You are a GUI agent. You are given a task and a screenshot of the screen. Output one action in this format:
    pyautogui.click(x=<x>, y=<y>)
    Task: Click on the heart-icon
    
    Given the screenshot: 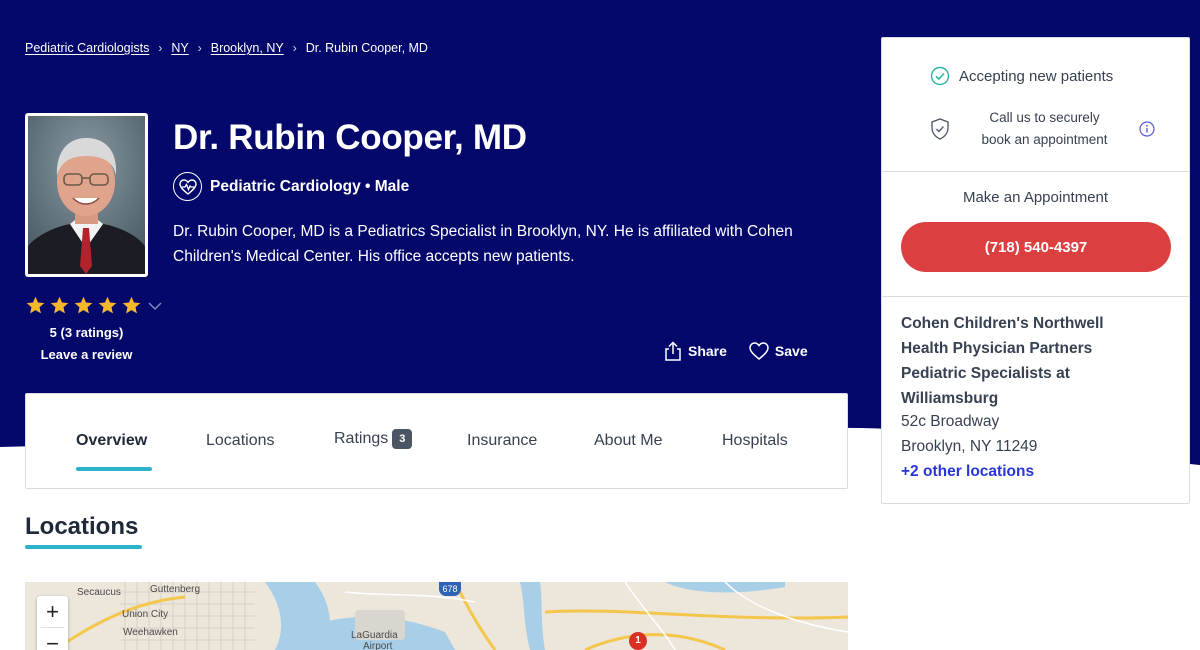 What is the action you would take?
    pyautogui.click(x=759, y=351)
    